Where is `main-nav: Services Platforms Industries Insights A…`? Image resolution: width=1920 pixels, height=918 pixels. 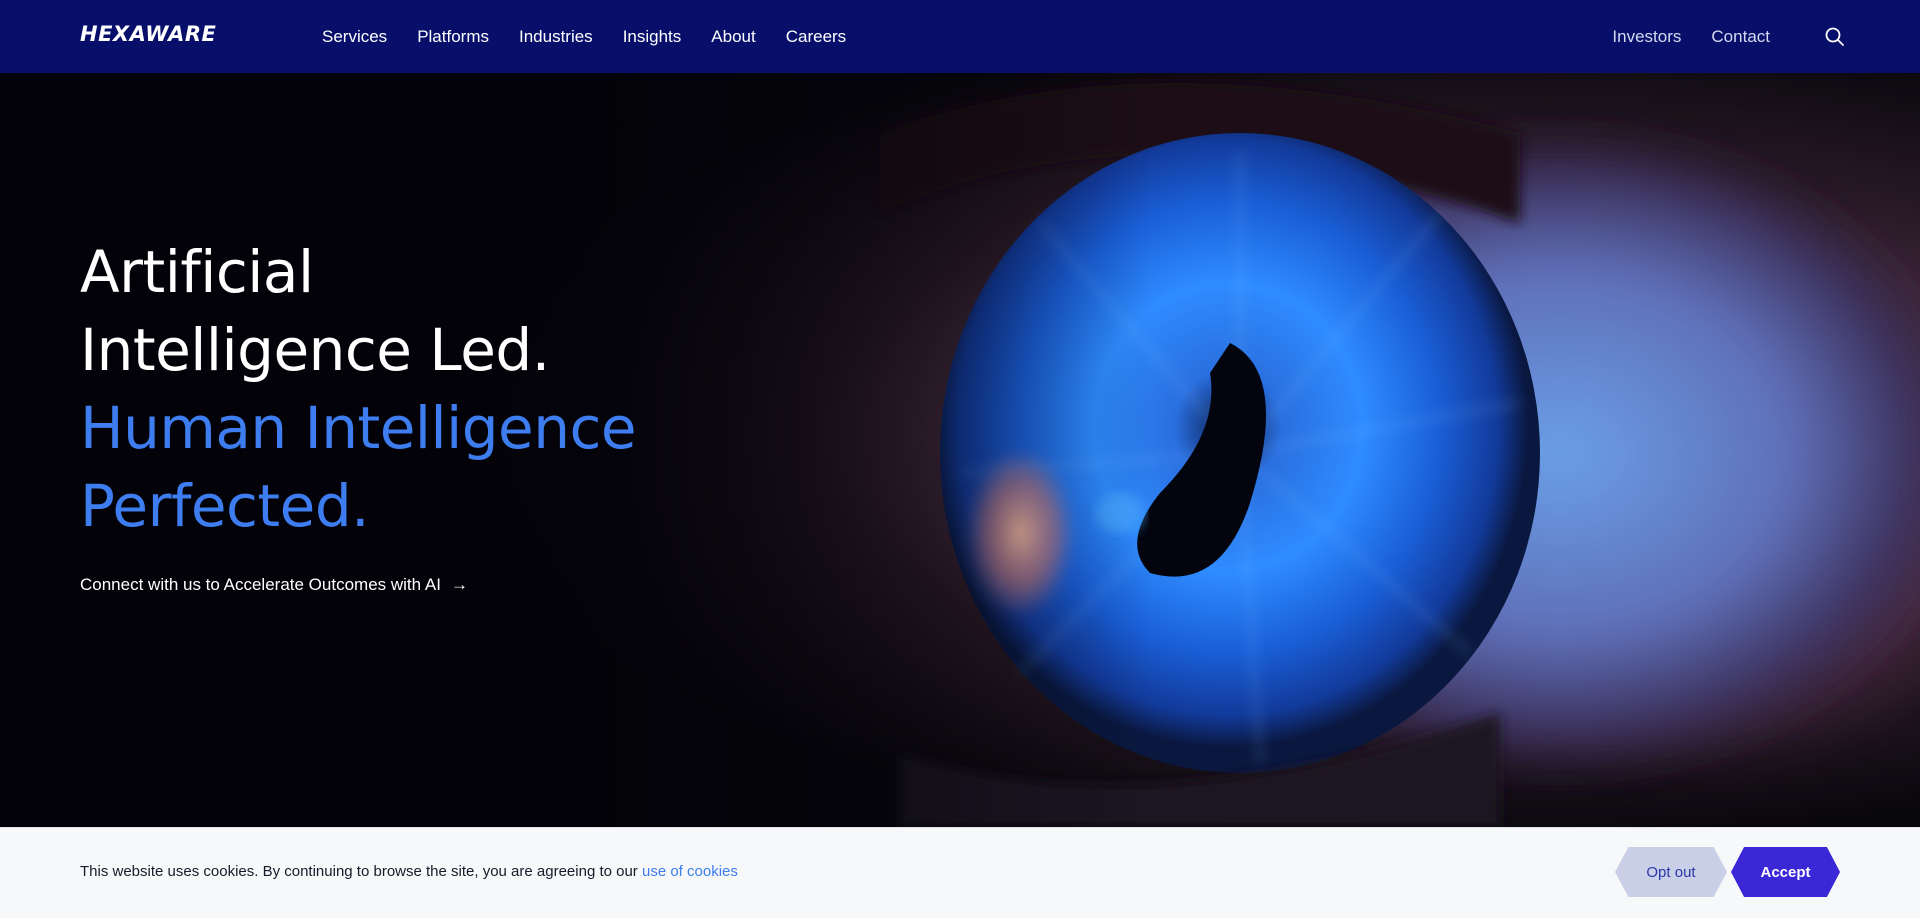
main-nav: Services Platforms Industries Insights A… is located at coordinates (584, 36).